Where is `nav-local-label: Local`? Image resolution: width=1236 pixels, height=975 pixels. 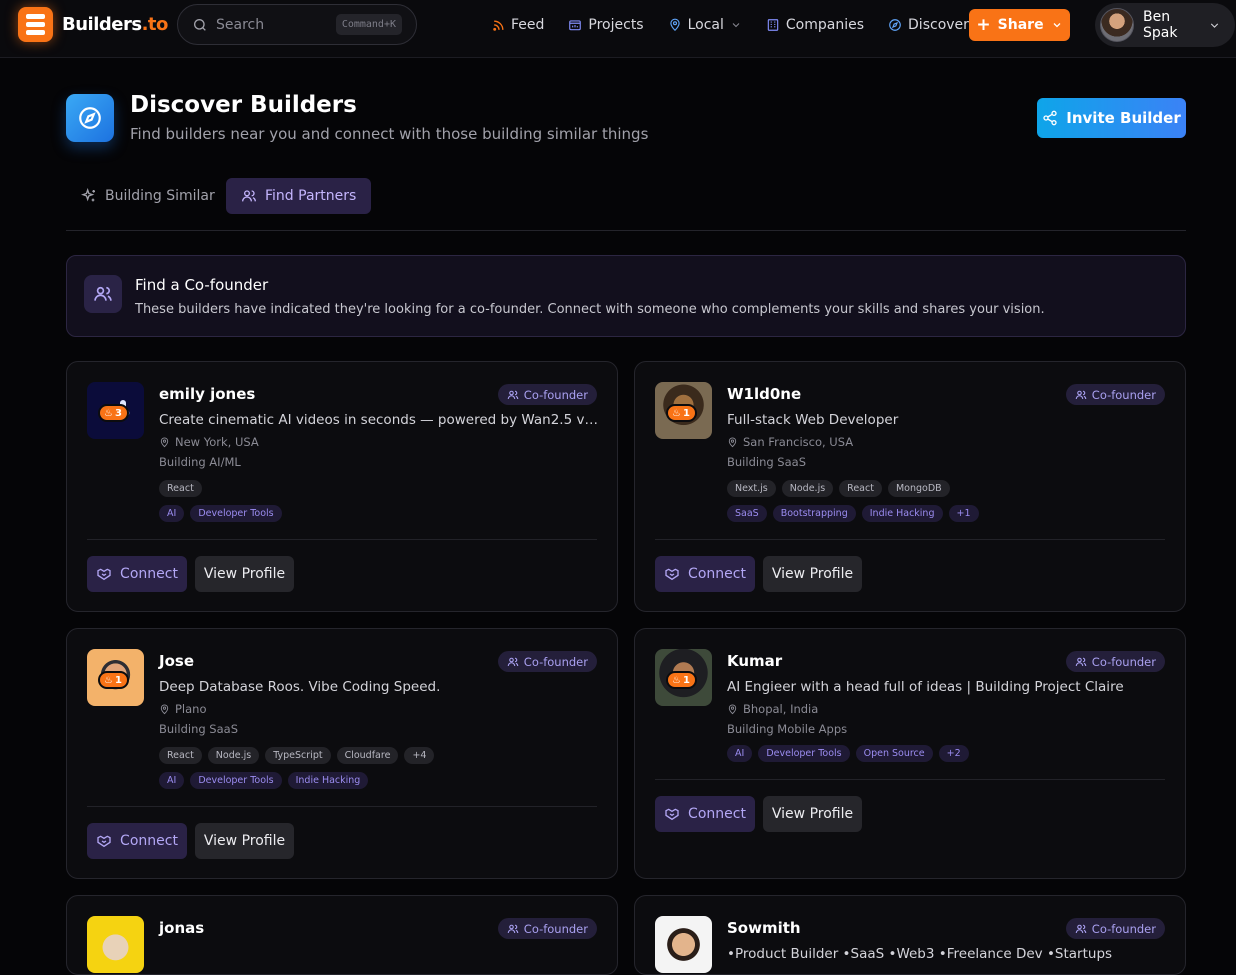 nav-local-label: Local is located at coordinates (705, 25).